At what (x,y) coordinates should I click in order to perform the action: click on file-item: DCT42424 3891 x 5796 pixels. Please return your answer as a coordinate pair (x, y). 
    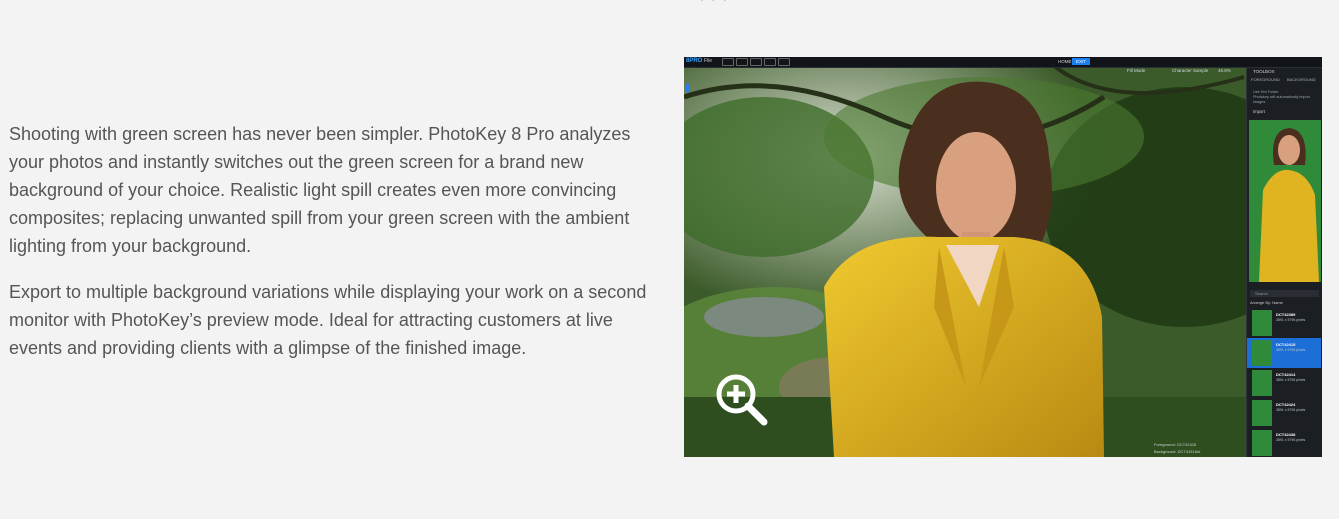
    Looking at the image, I should click on (1284, 413).